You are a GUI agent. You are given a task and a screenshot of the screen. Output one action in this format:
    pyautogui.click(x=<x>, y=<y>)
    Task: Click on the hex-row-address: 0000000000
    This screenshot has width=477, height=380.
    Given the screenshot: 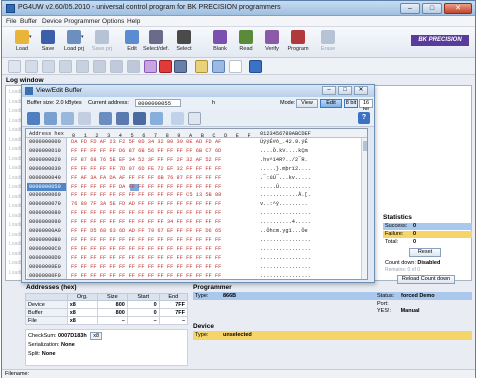 What is the action you would take?
    pyautogui.click(x=47, y=142)
    